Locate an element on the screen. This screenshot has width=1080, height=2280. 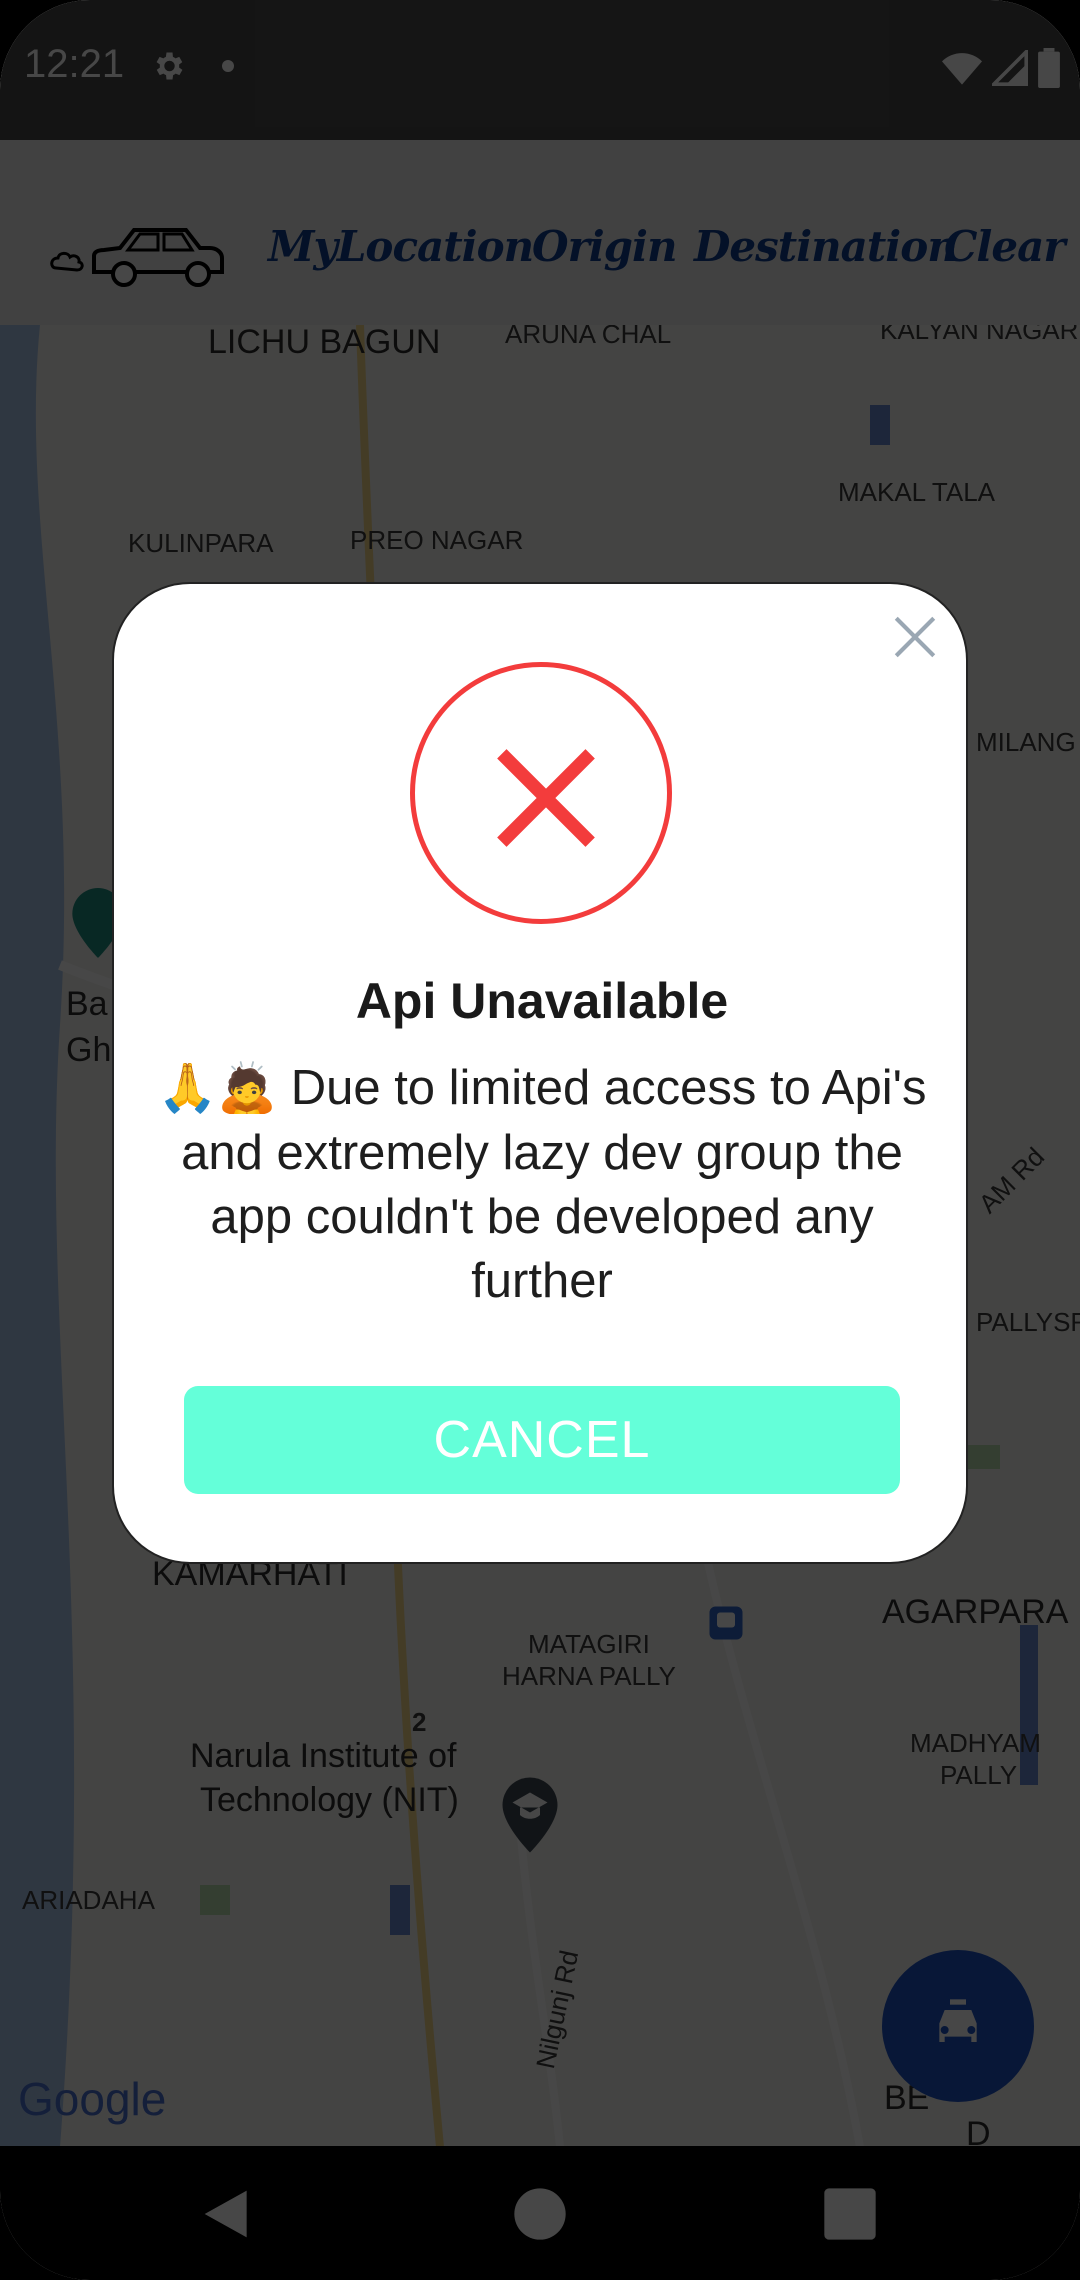
cancel-button: CANCEL is located at coordinates (542, 1440).